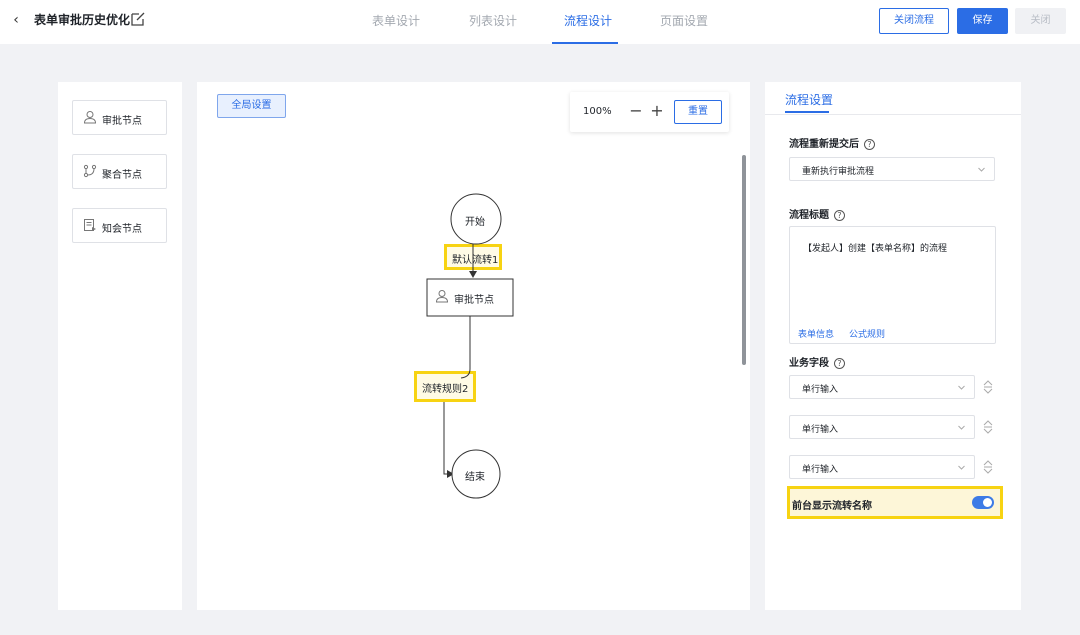  I want to click on show-flow-name-row: 前台显示流转名称, so click(895, 502).